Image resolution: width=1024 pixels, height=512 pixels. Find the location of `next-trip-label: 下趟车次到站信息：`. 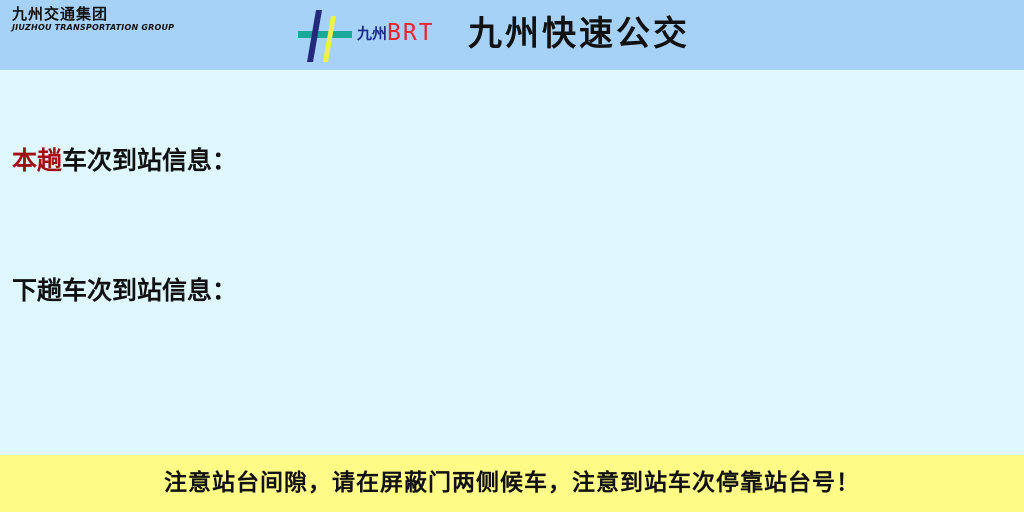

next-trip-label: 下趟车次到站信息： is located at coordinates (124, 291).